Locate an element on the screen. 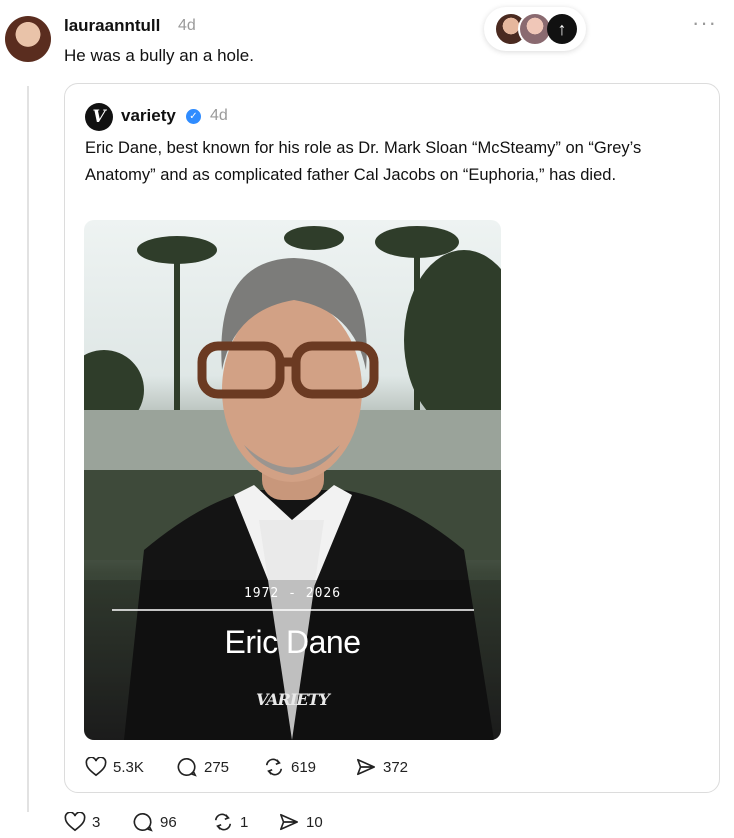 Image resolution: width=734 pixels, height=838 pixels. share-button: 372 is located at coordinates (381, 767).